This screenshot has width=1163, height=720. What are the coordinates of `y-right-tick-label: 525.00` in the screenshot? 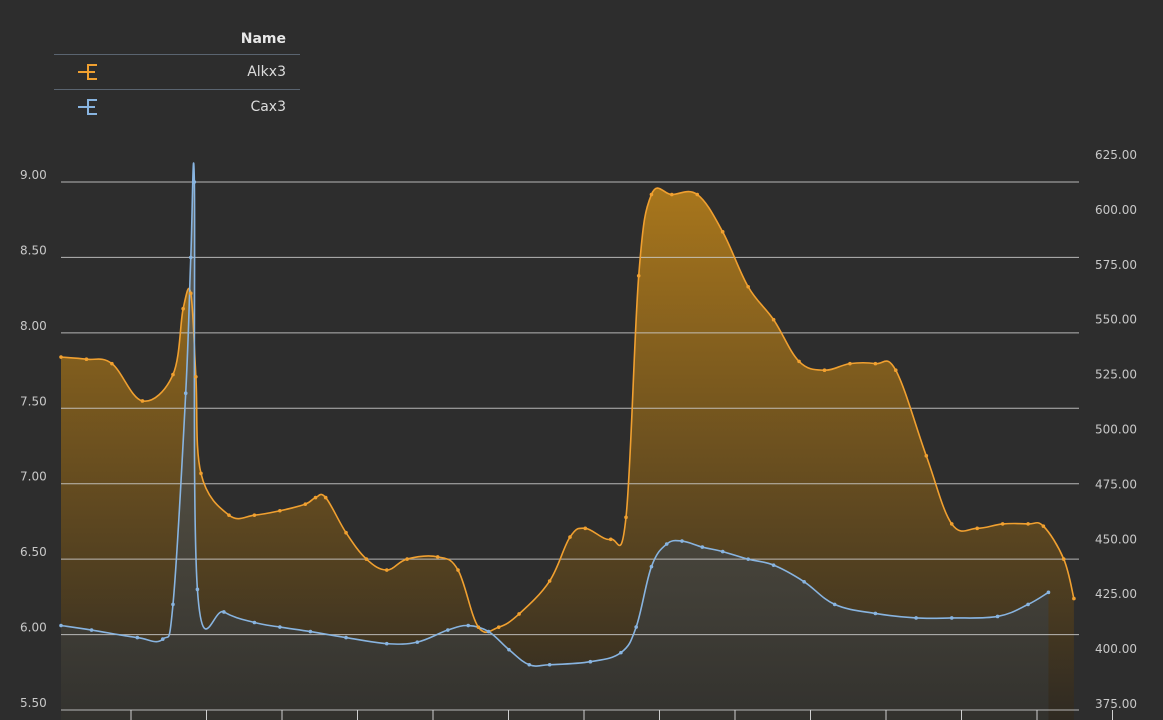 It's located at (1116, 375).